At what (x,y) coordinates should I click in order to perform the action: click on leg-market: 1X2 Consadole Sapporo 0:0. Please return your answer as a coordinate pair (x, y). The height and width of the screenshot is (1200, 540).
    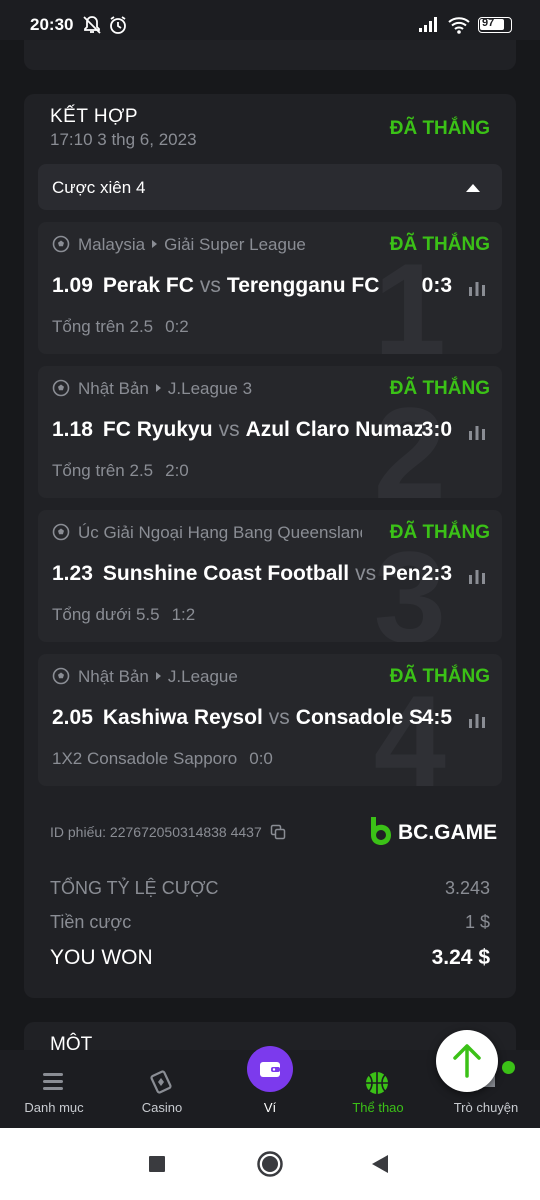
    Looking at the image, I should click on (162, 759).